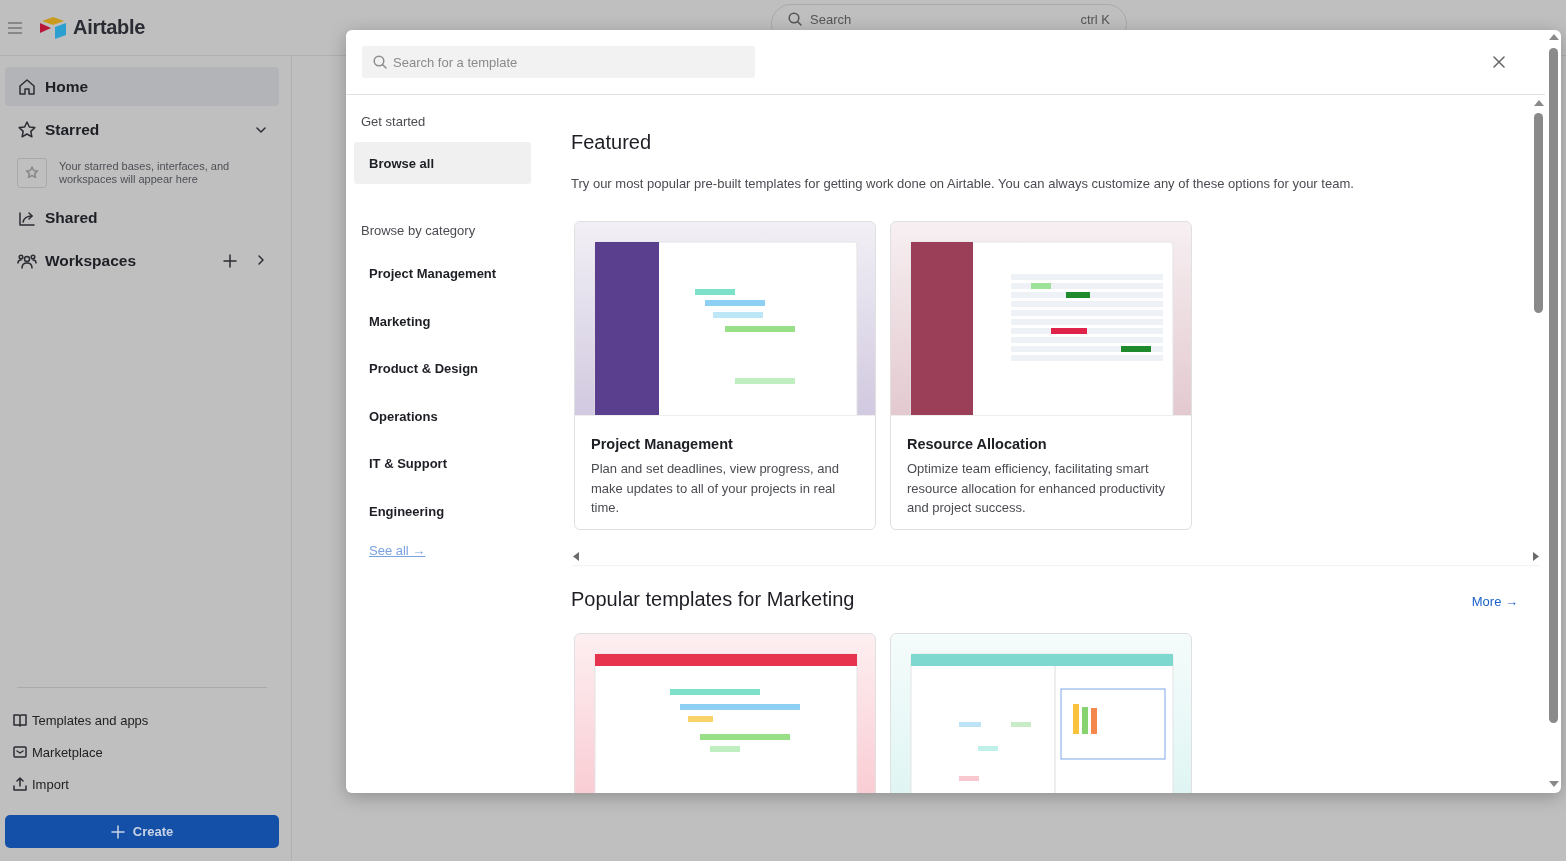  What do you see at coordinates (1036, 488) in the screenshot?
I see `card-description: Optimize team efficiency, facilitating smart resource allocation for enhanced productivity and project success.` at bounding box center [1036, 488].